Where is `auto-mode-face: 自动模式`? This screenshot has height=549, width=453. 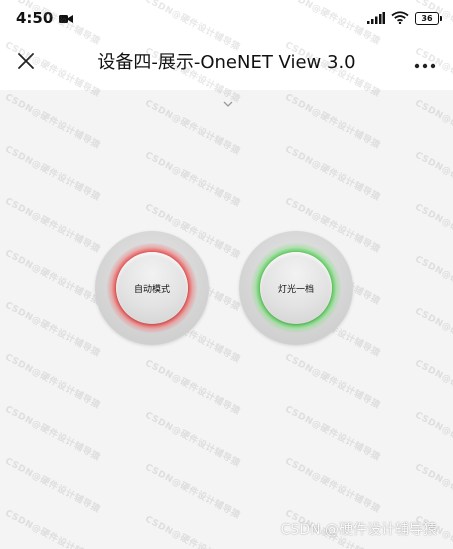 auto-mode-face: 自动模式 is located at coordinates (152, 288).